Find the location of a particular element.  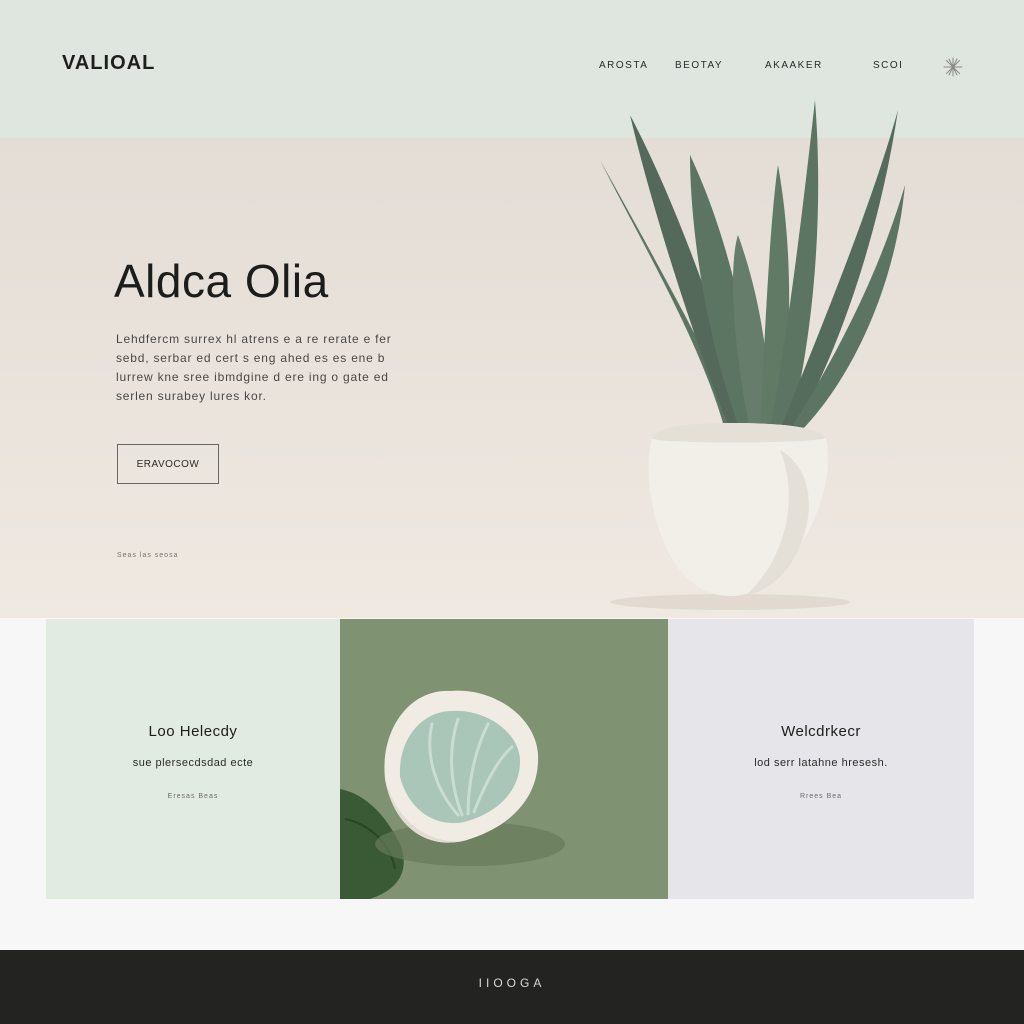

site-footer: IIOOGA is located at coordinates (512, 987).